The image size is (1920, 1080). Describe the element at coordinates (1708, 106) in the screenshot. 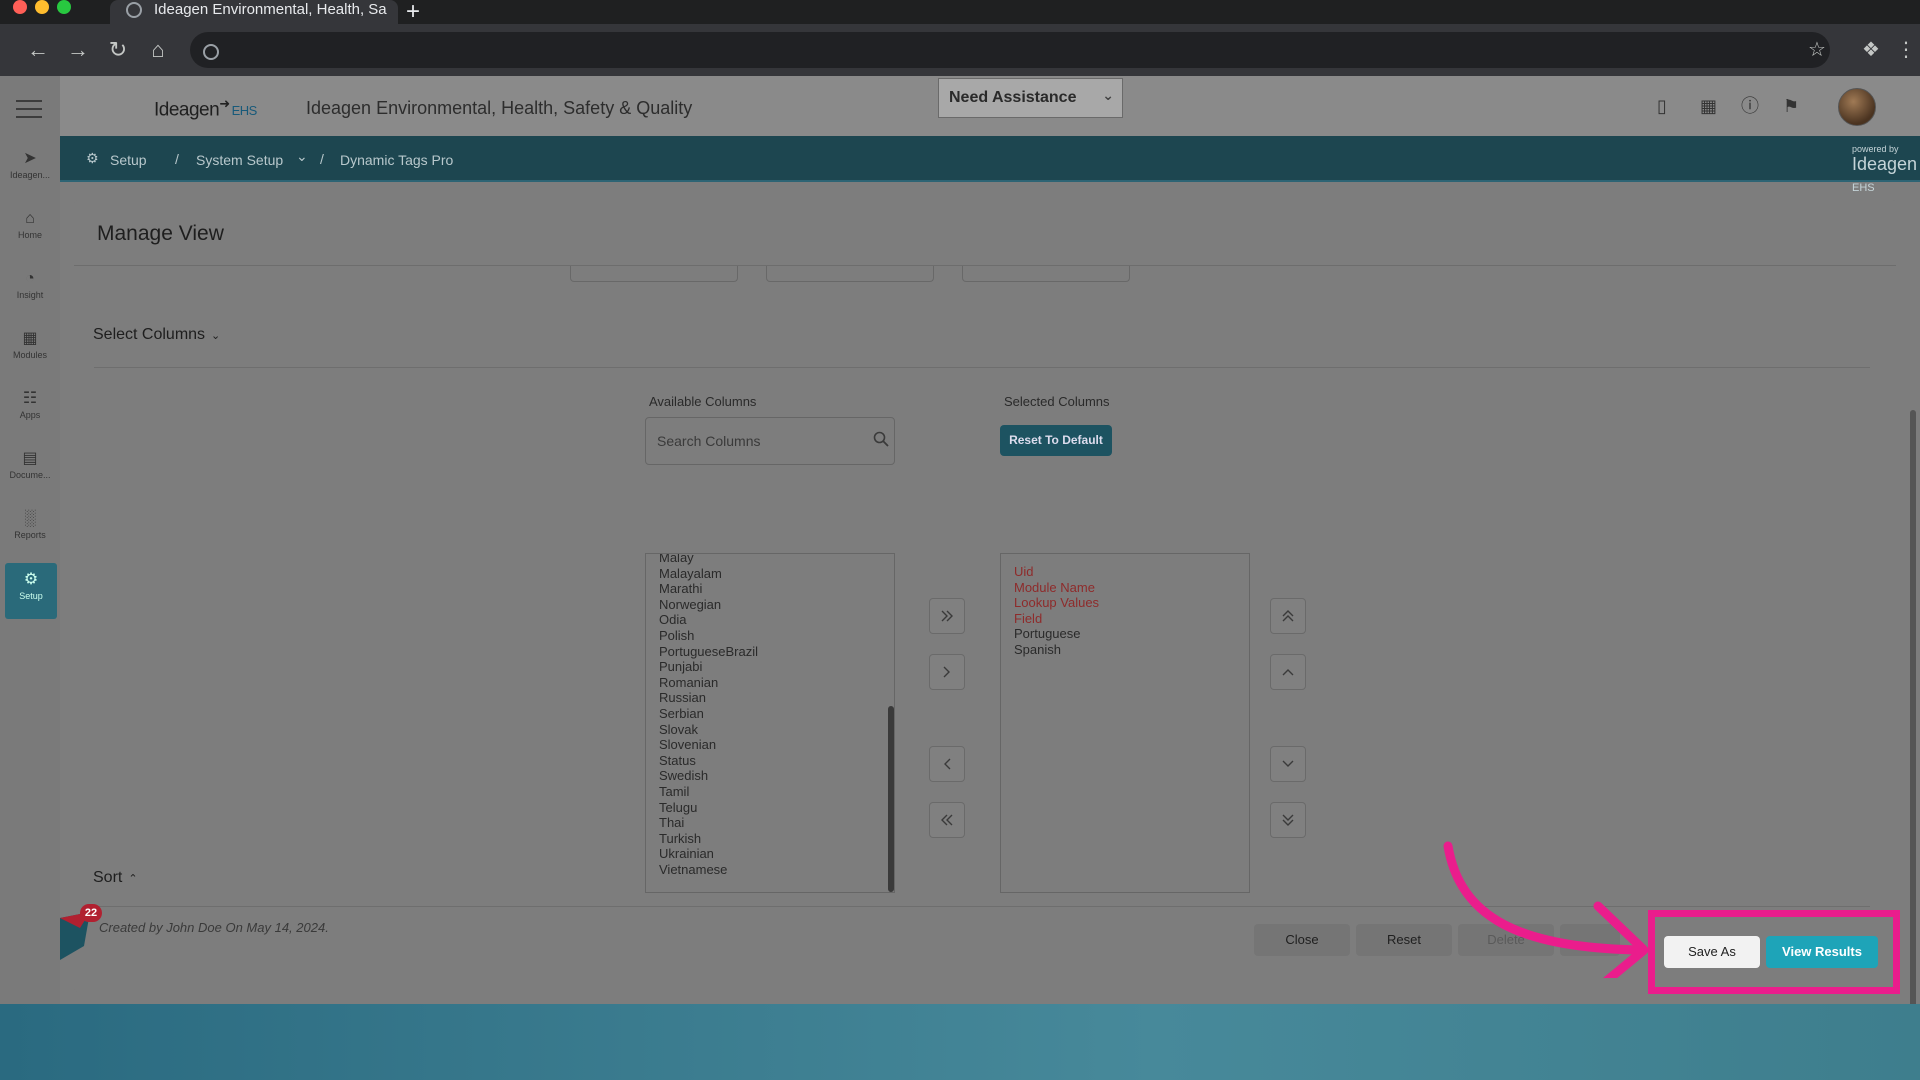

I see `calendar-icon: ▦` at that location.